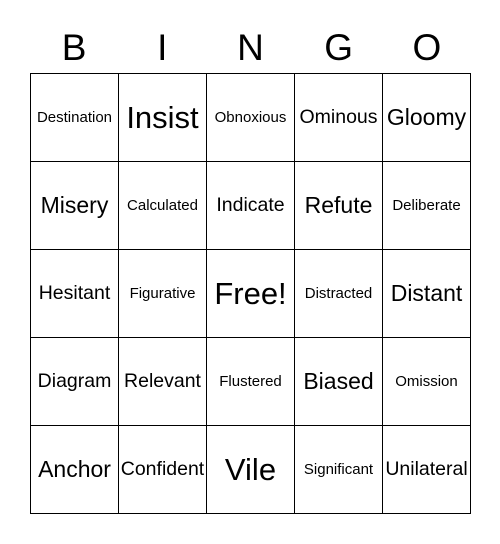 This screenshot has width=500, height=544. I want to click on bingo-cell: Vile, so click(251, 470).